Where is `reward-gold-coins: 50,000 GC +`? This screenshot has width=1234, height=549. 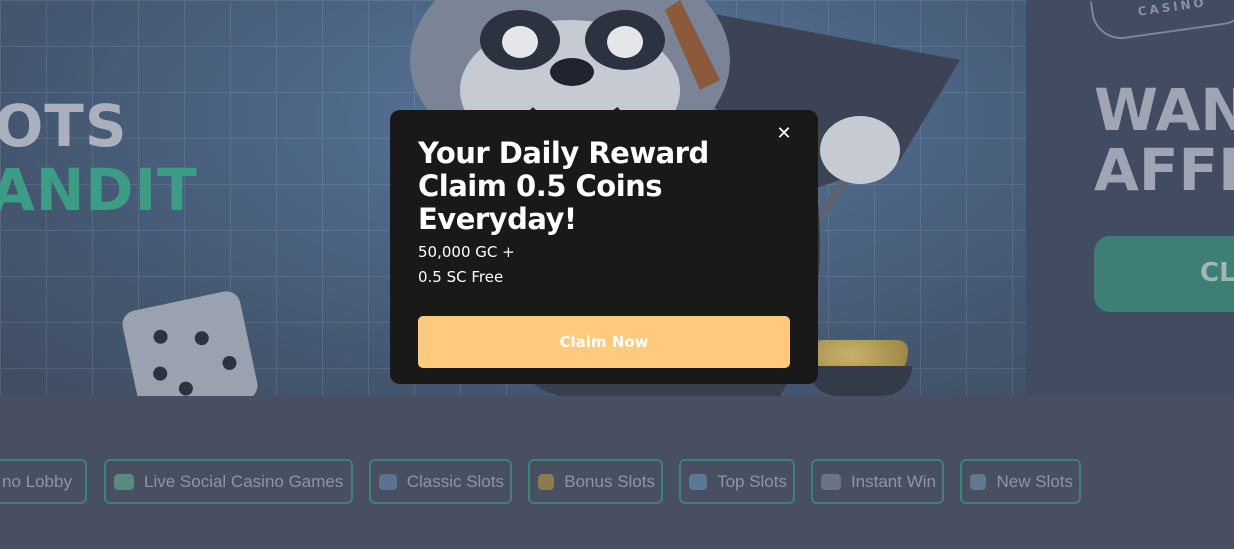
reward-gold-coins: 50,000 GC + is located at coordinates (466, 252).